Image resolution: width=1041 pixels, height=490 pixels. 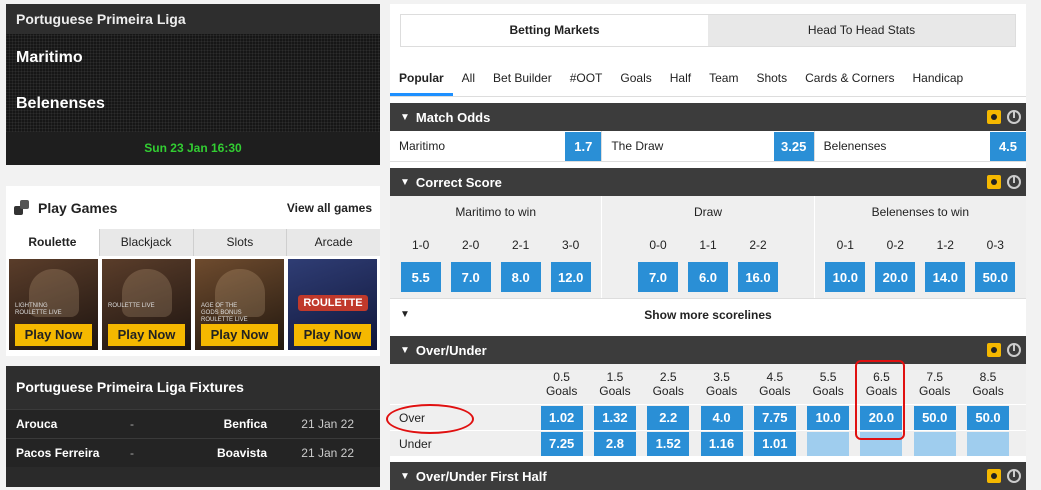 What do you see at coordinates (614, 417) in the screenshot?
I see `odds-button: 1.32` at bounding box center [614, 417].